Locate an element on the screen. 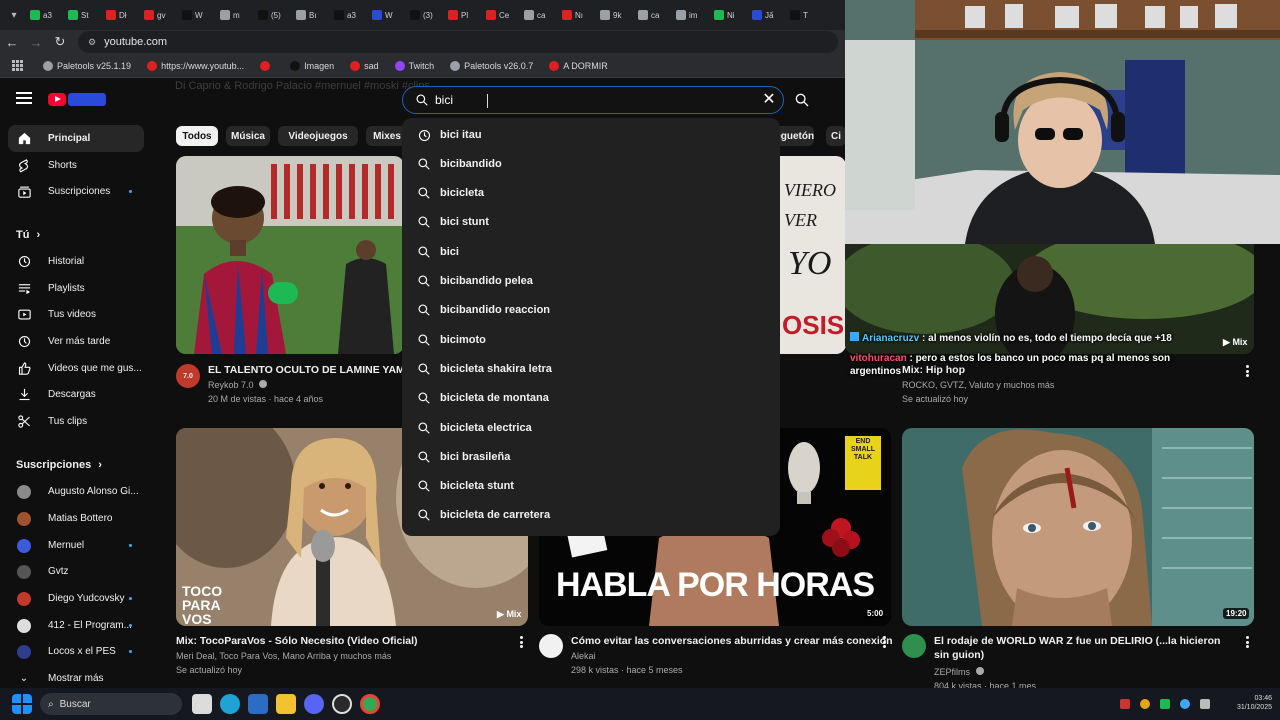 The height and width of the screenshot is (720, 1280). filter-chip: Ci is located at coordinates (836, 136).